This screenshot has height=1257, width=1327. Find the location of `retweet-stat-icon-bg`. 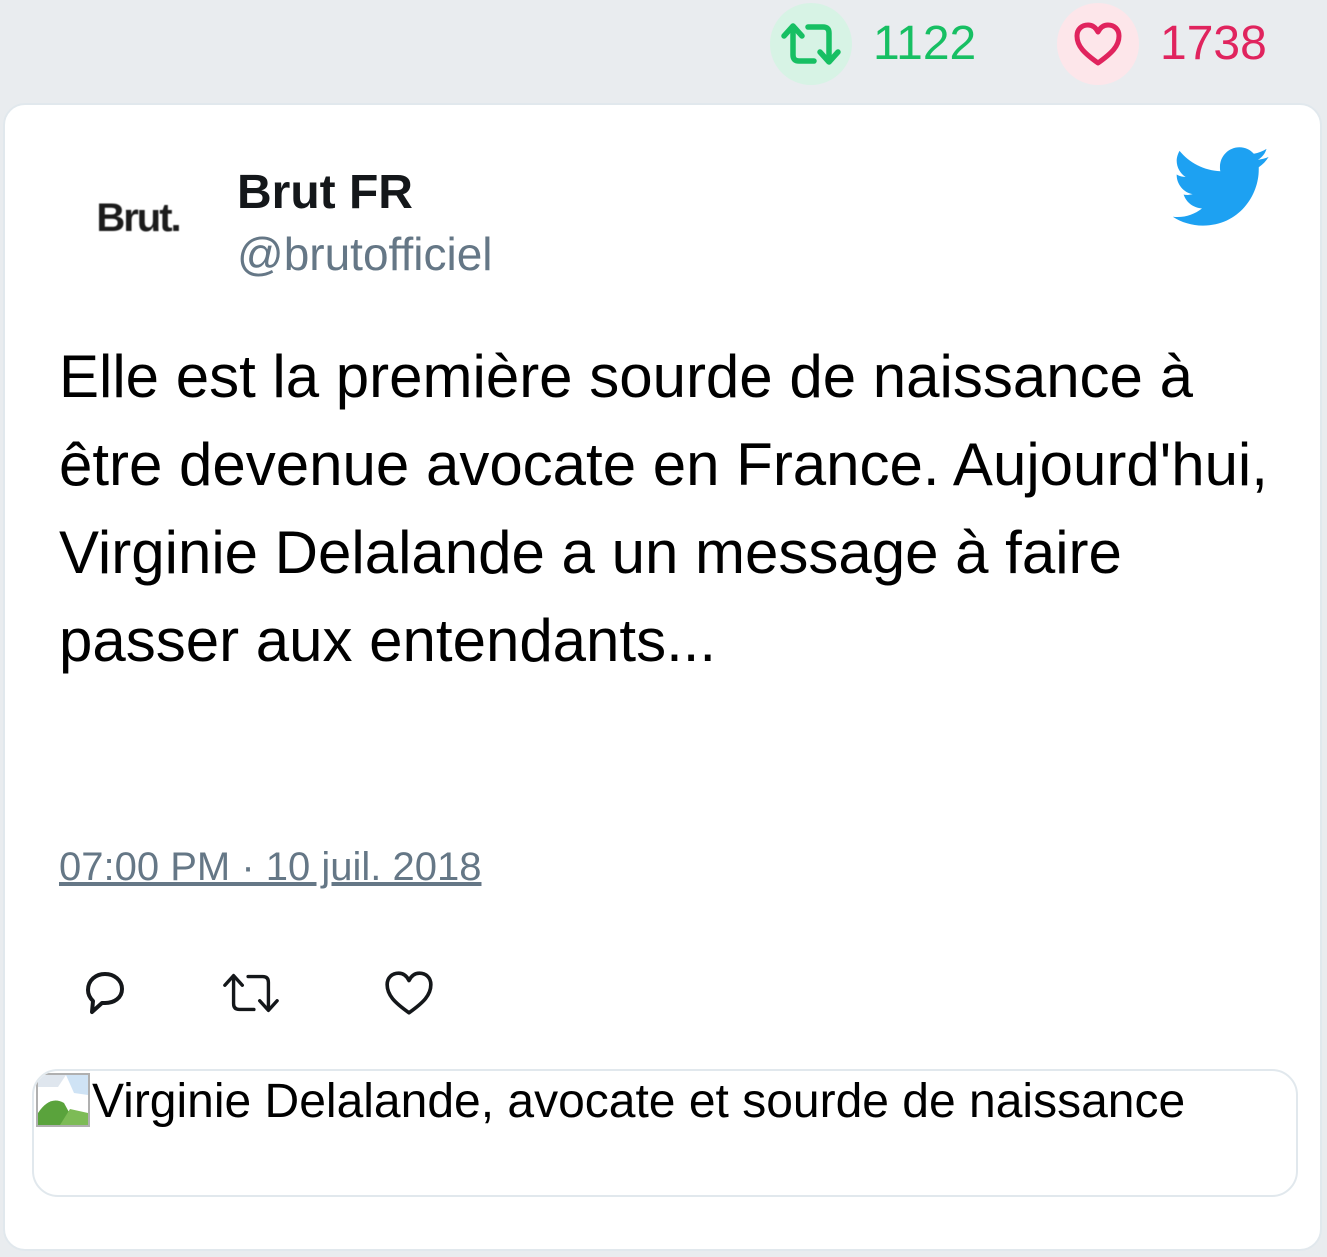

retweet-stat-icon-bg is located at coordinates (811, 44).